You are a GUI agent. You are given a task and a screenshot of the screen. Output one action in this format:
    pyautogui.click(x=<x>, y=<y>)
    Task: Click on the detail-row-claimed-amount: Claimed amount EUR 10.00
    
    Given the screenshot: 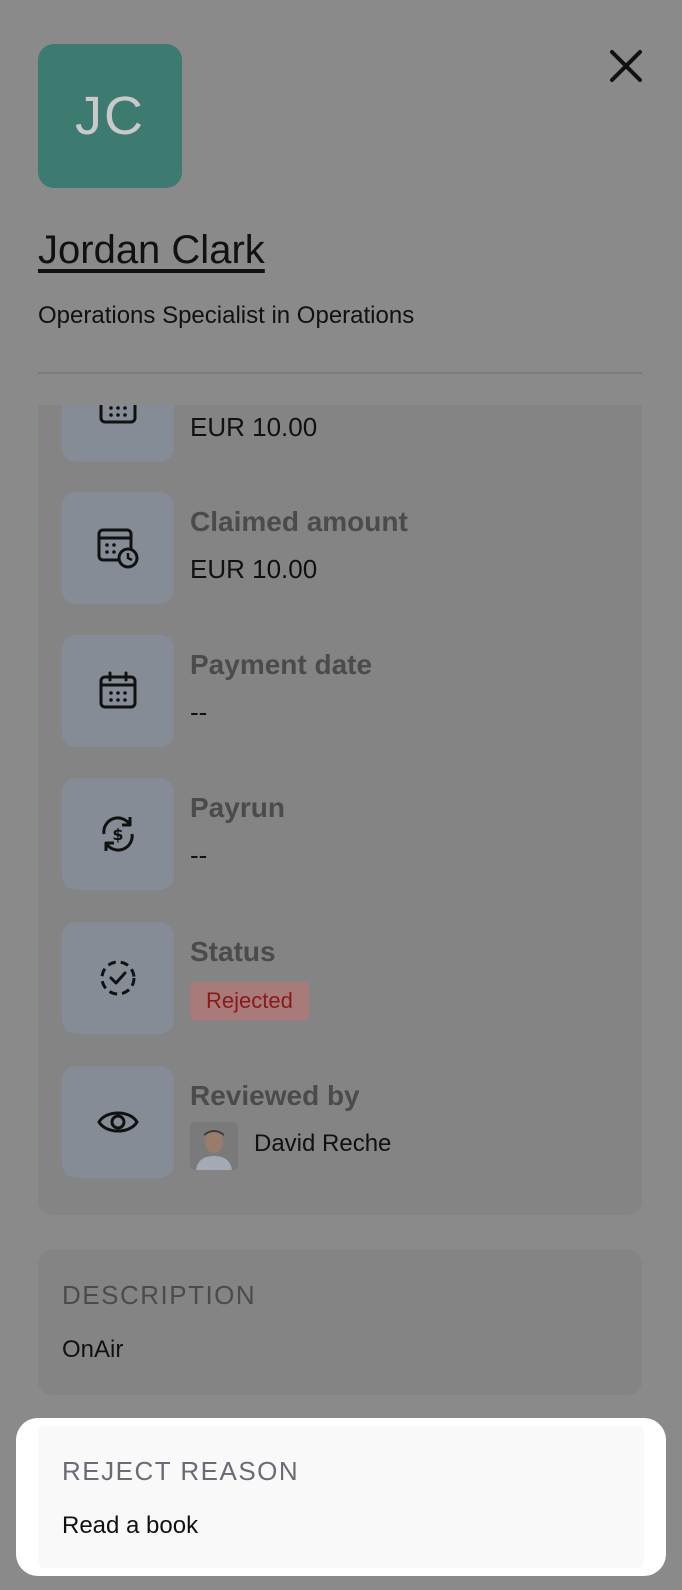 What is the action you would take?
    pyautogui.click(x=342, y=548)
    